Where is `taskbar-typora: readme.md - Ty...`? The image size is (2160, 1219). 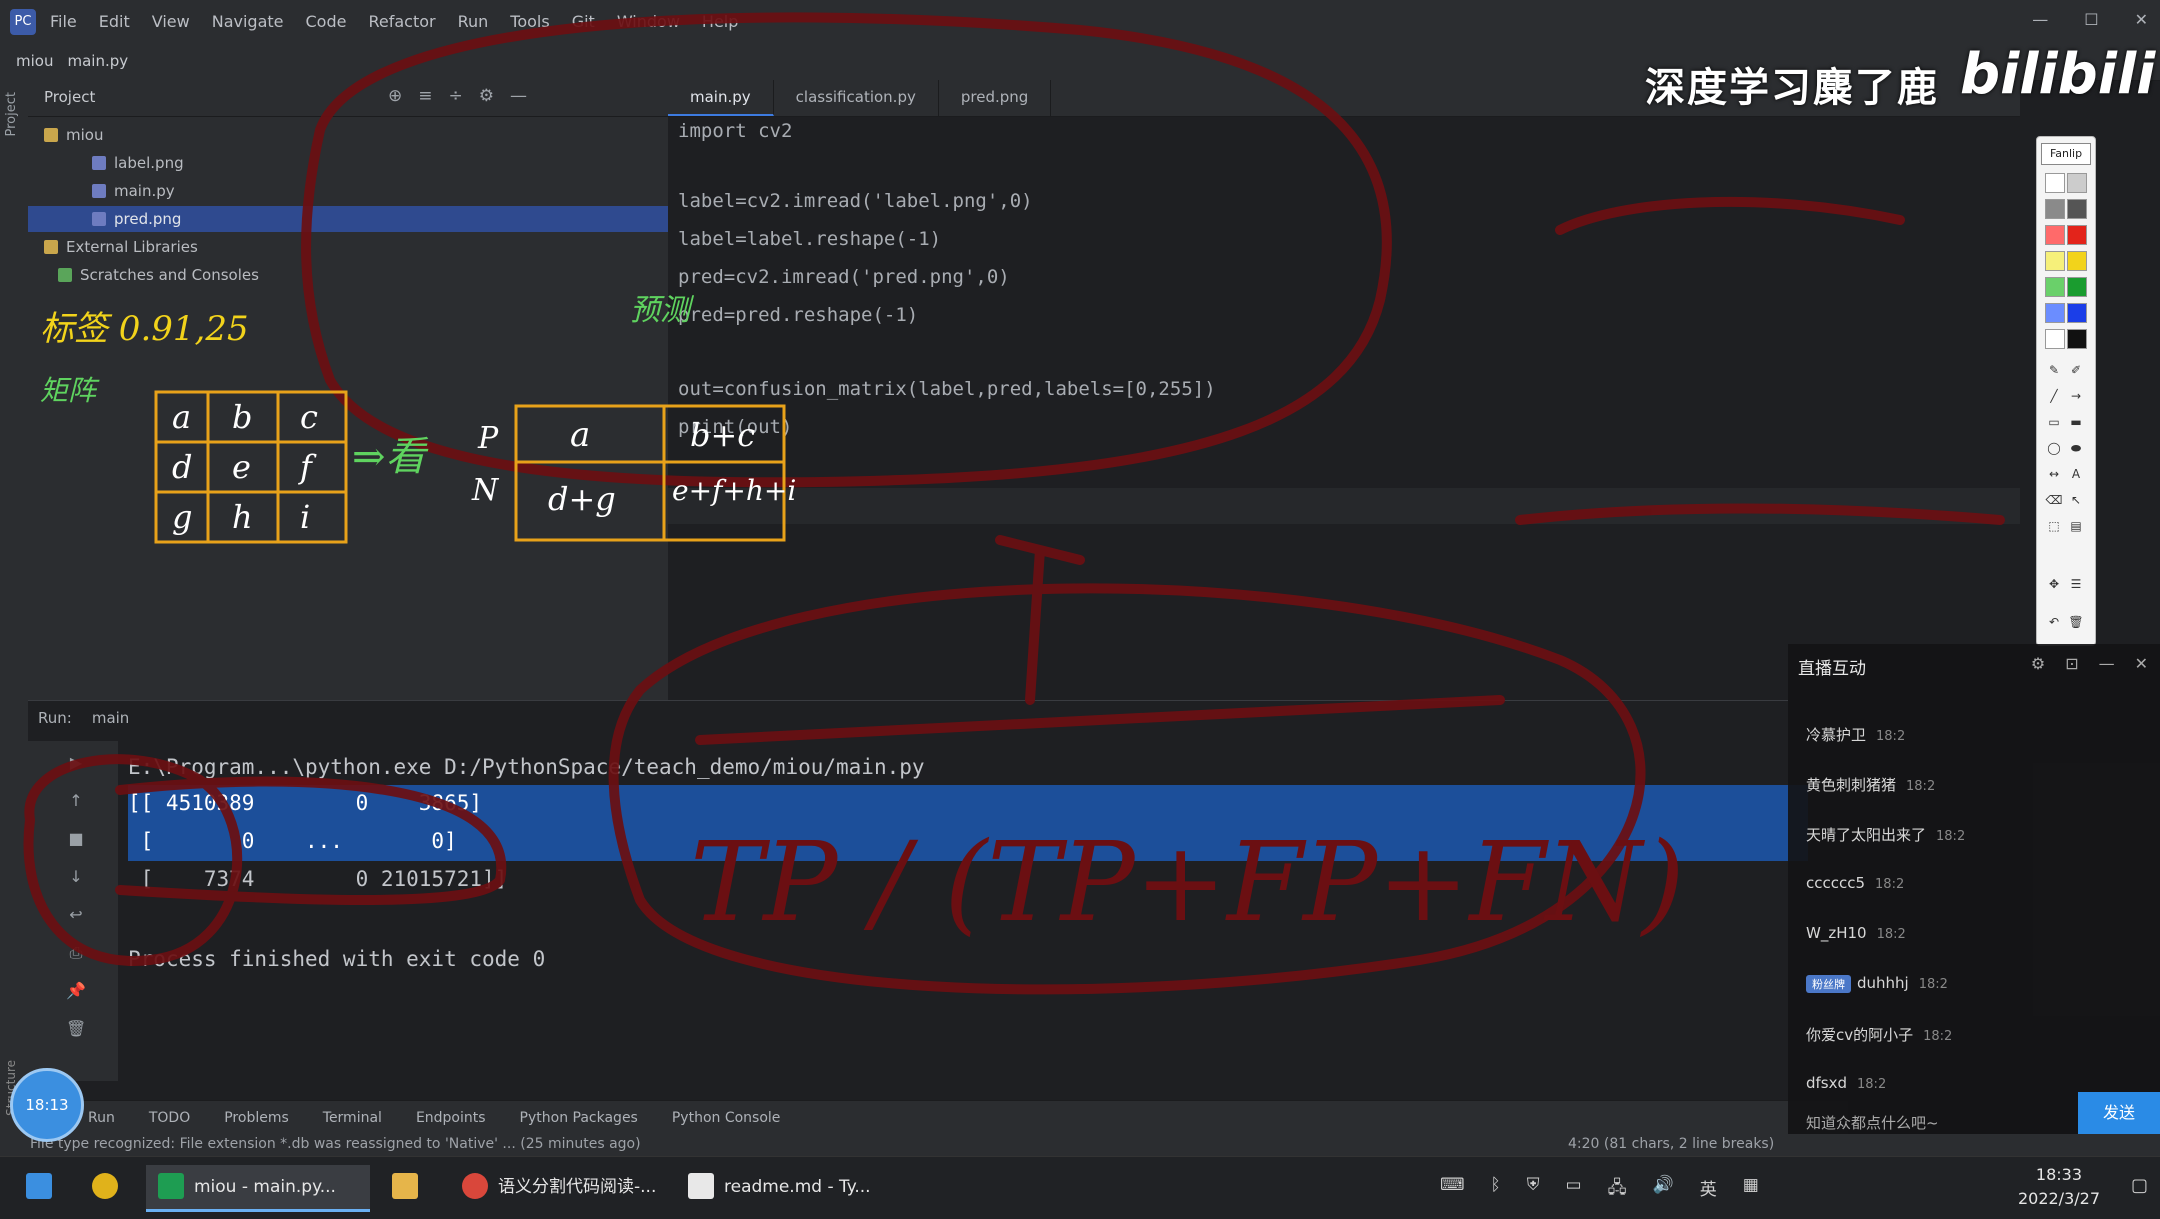 taskbar-typora: readme.md - Ty... is located at coordinates (788, 1187).